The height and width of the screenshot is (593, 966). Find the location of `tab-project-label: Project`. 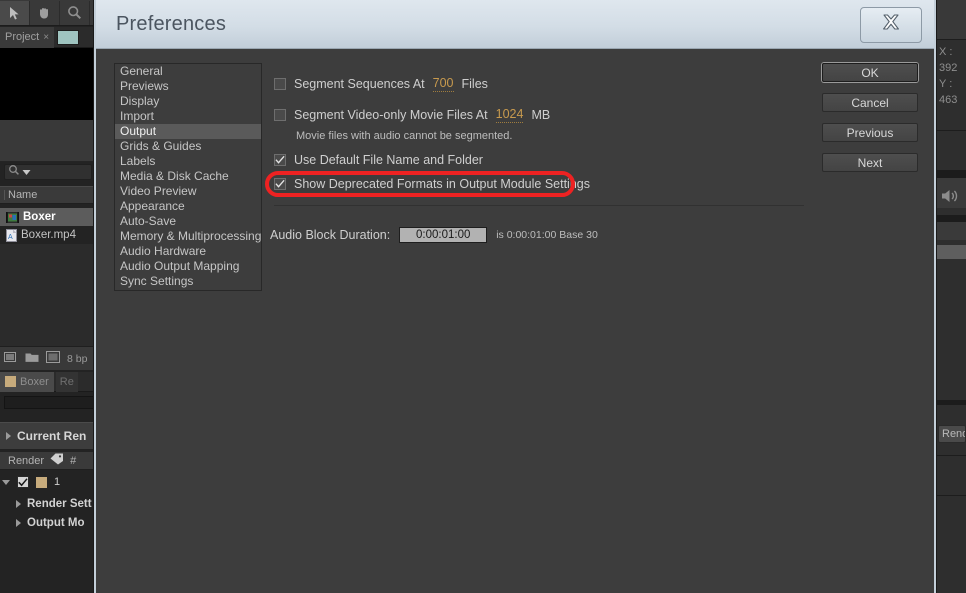

tab-project-label: Project is located at coordinates (22, 37).